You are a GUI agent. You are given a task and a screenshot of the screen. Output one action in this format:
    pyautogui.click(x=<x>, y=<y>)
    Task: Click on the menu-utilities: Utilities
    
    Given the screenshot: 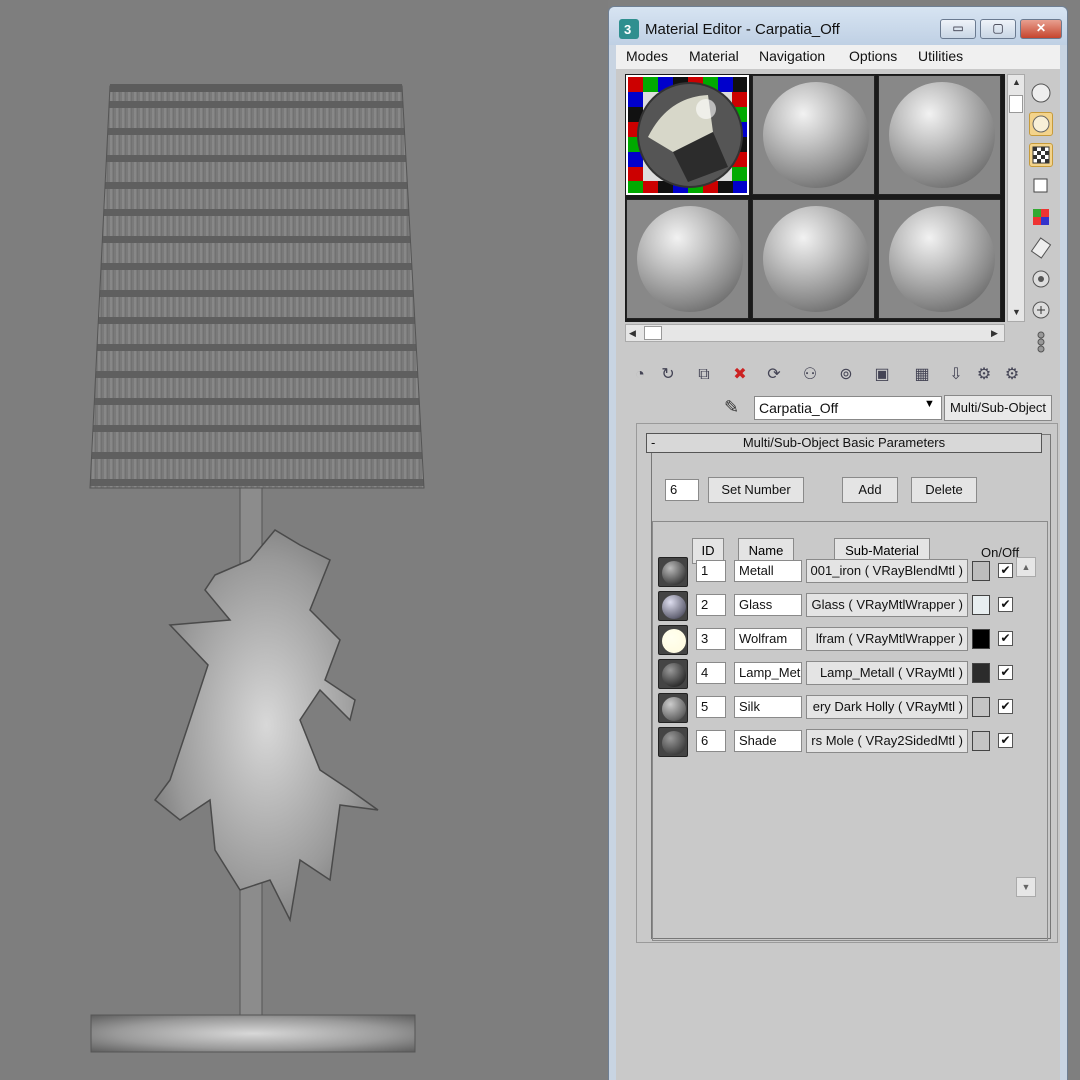 What is the action you would take?
    pyautogui.click(x=940, y=56)
    